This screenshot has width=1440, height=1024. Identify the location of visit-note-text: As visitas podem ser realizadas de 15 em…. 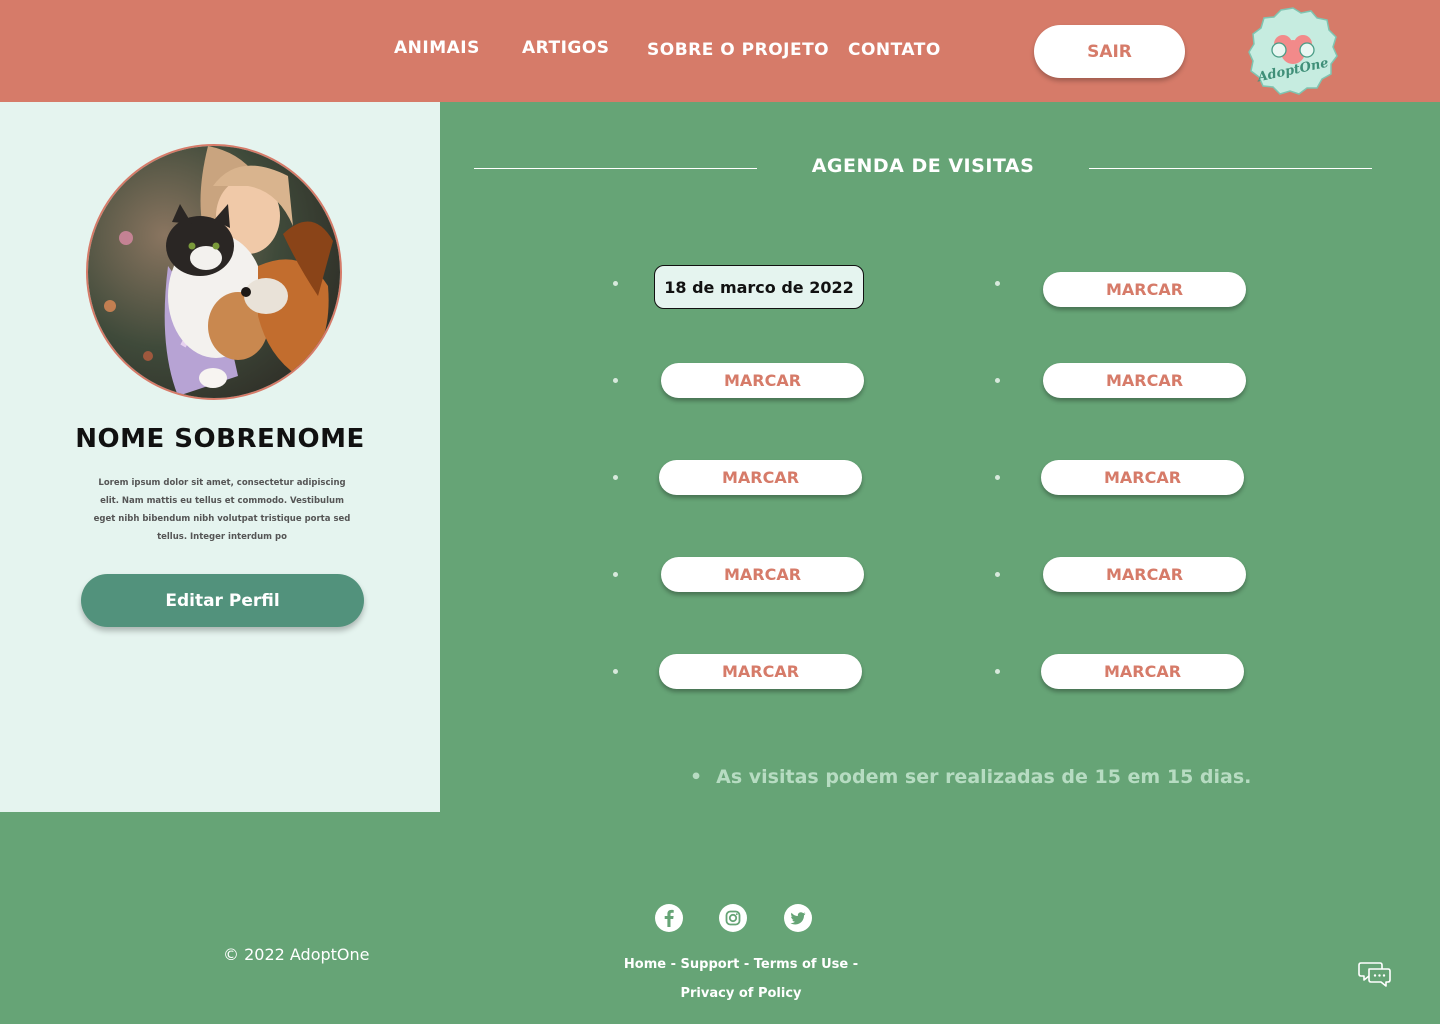
(984, 777).